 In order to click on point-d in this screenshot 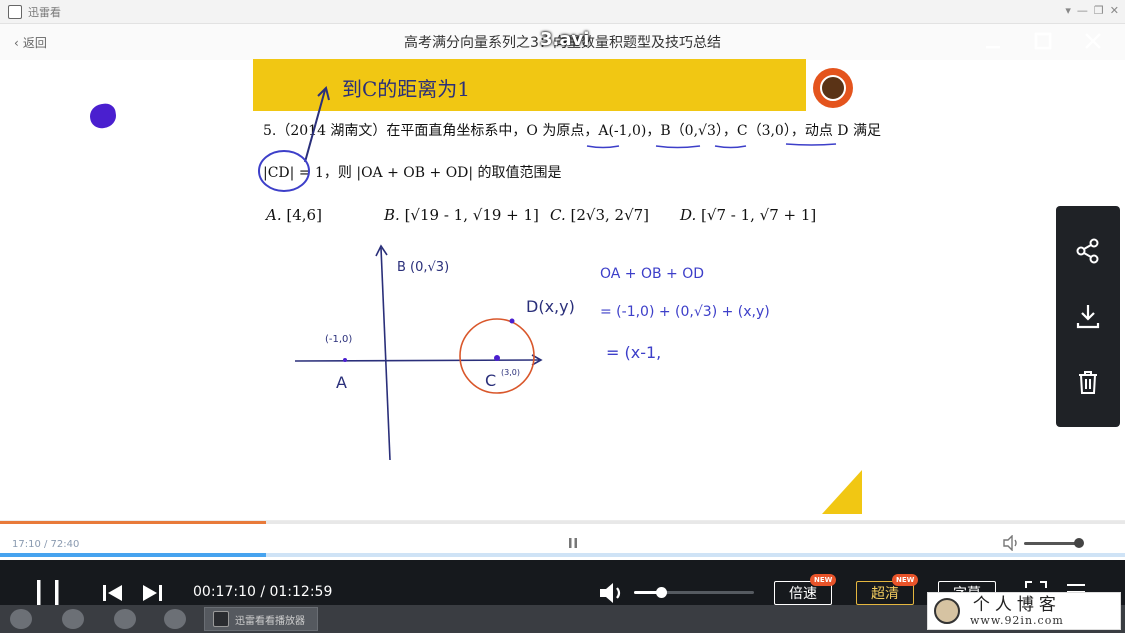, I will do `click(512, 321)`.